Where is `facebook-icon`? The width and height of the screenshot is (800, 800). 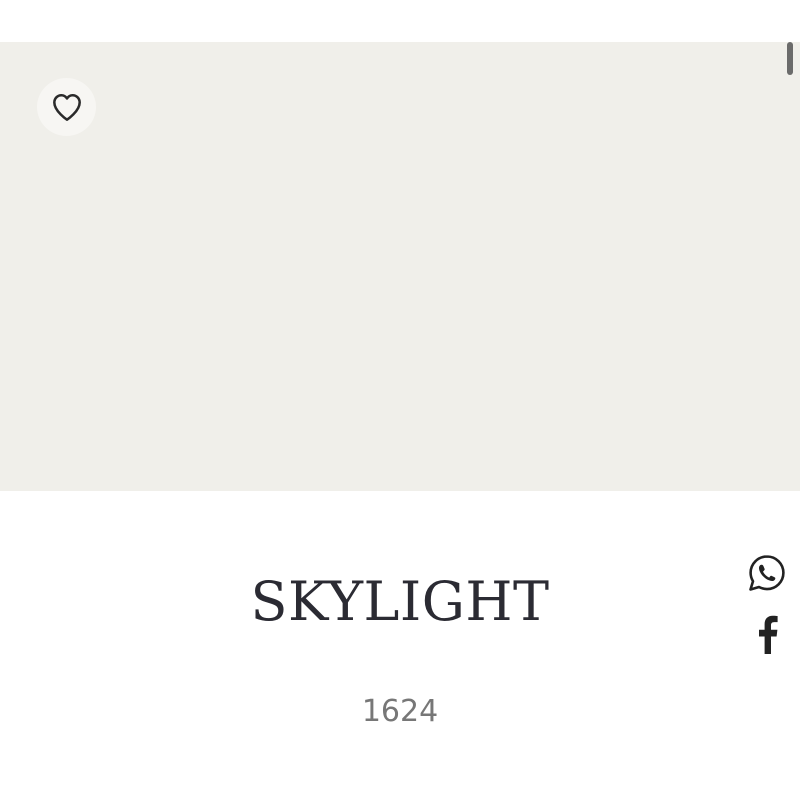
facebook-icon is located at coordinates (767, 636).